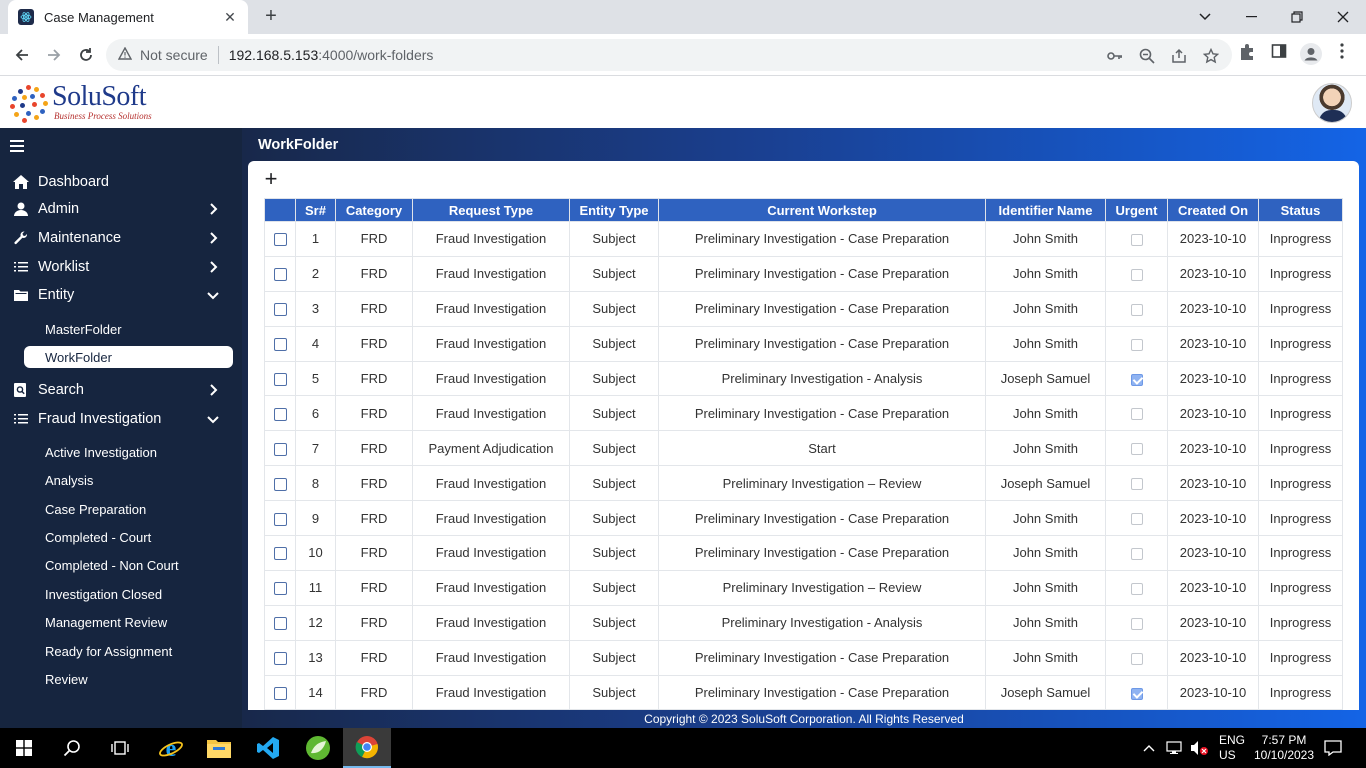 The height and width of the screenshot is (768, 1366). I want to click on sidebar-sub-ready-for-assignment: Ready for Assignment, so click(128, 651).